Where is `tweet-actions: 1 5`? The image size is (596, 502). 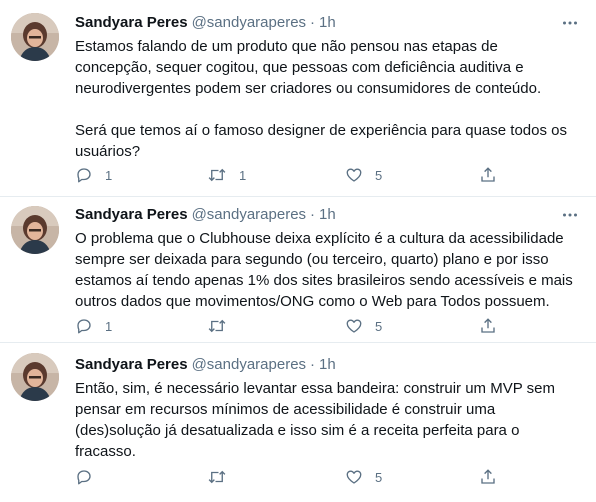
tweet-actions: 1 5 is located at coordinates (290, 326).